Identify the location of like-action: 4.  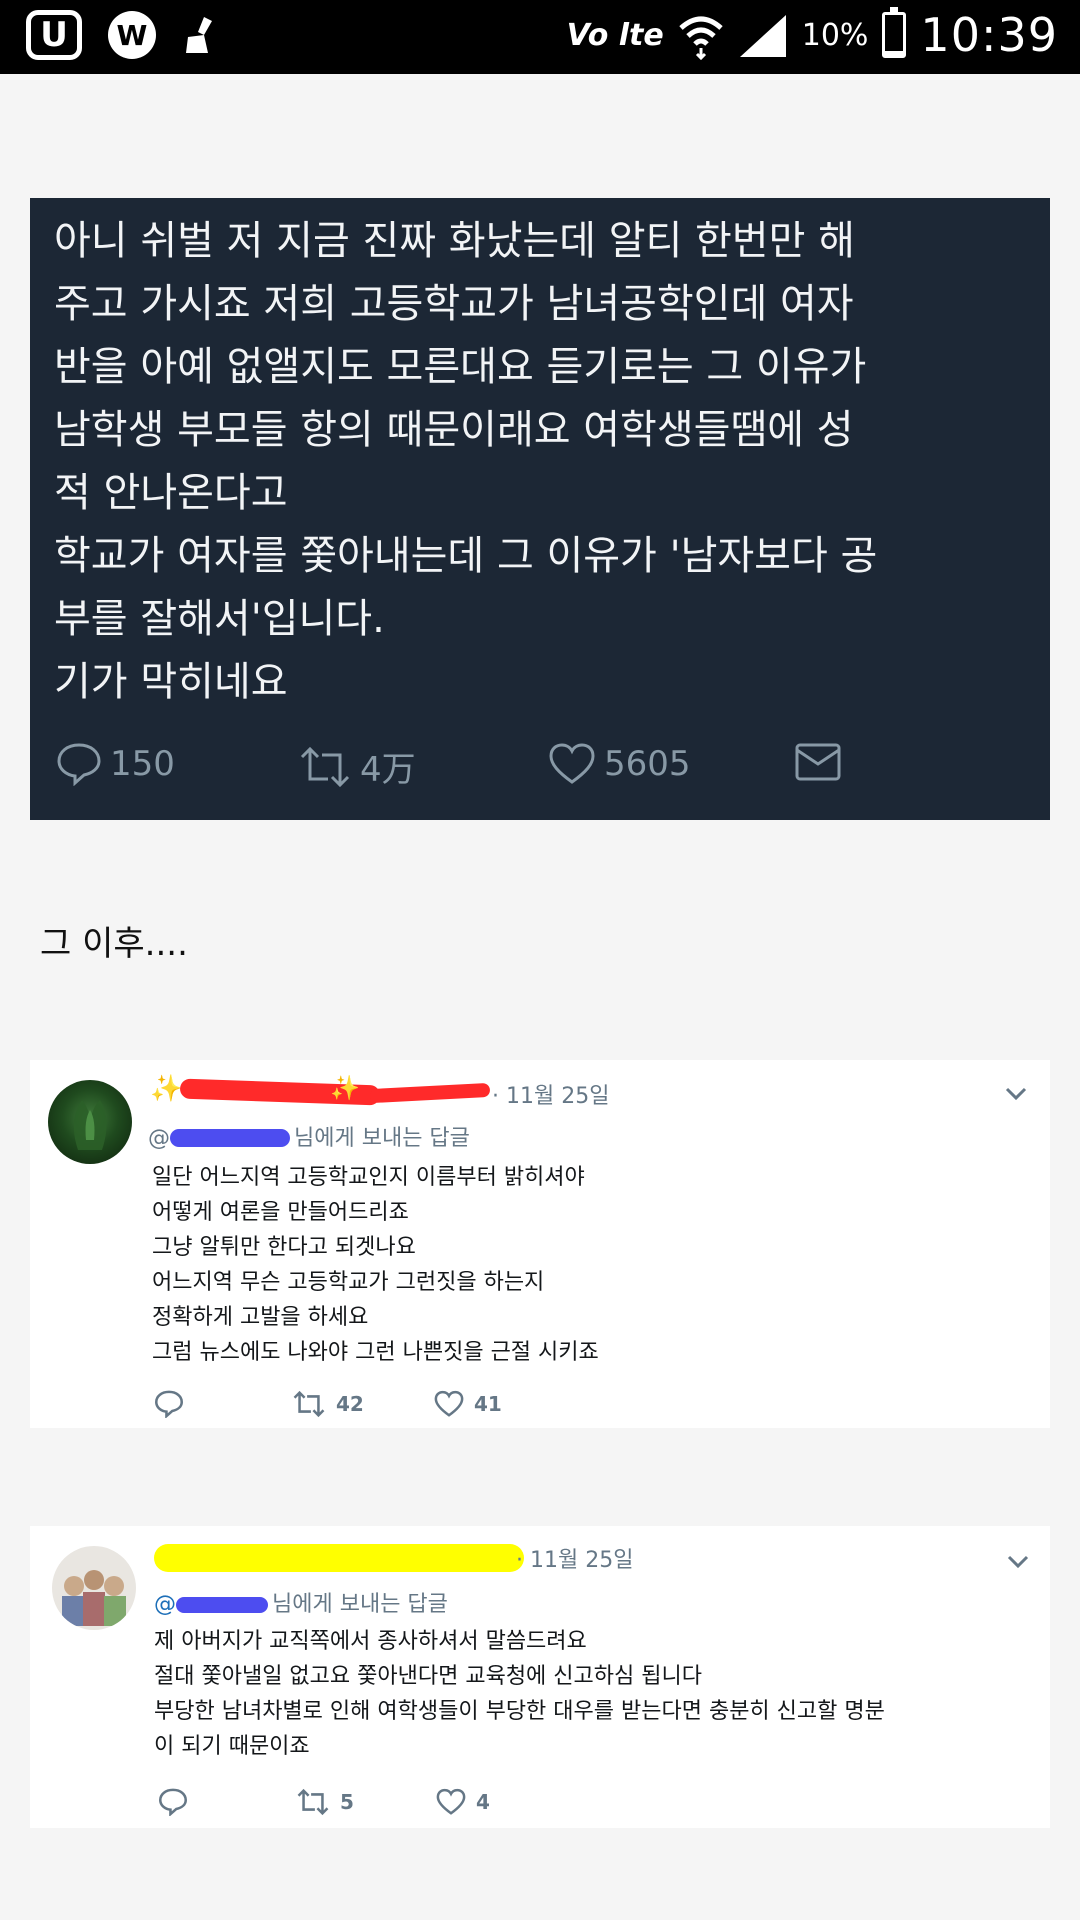
(463, 1802).